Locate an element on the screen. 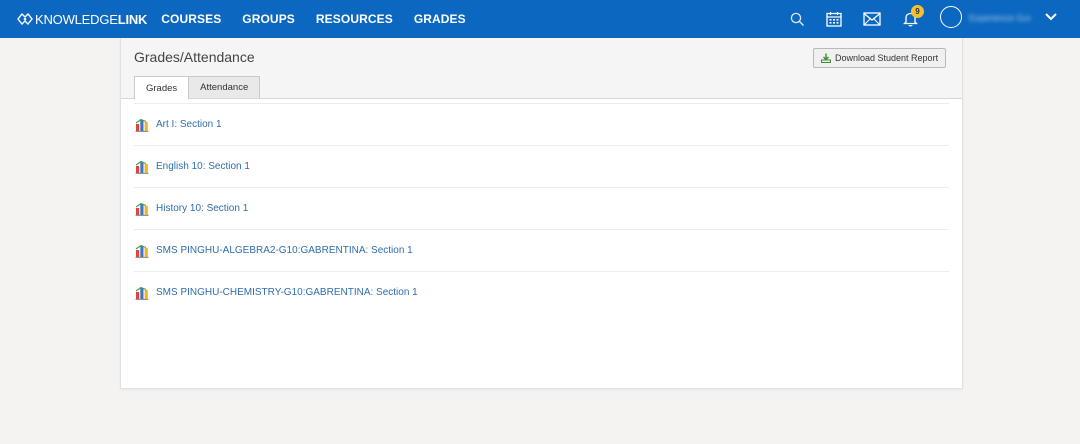  nav-courses: COURSES is located at coordinates (191, 19).